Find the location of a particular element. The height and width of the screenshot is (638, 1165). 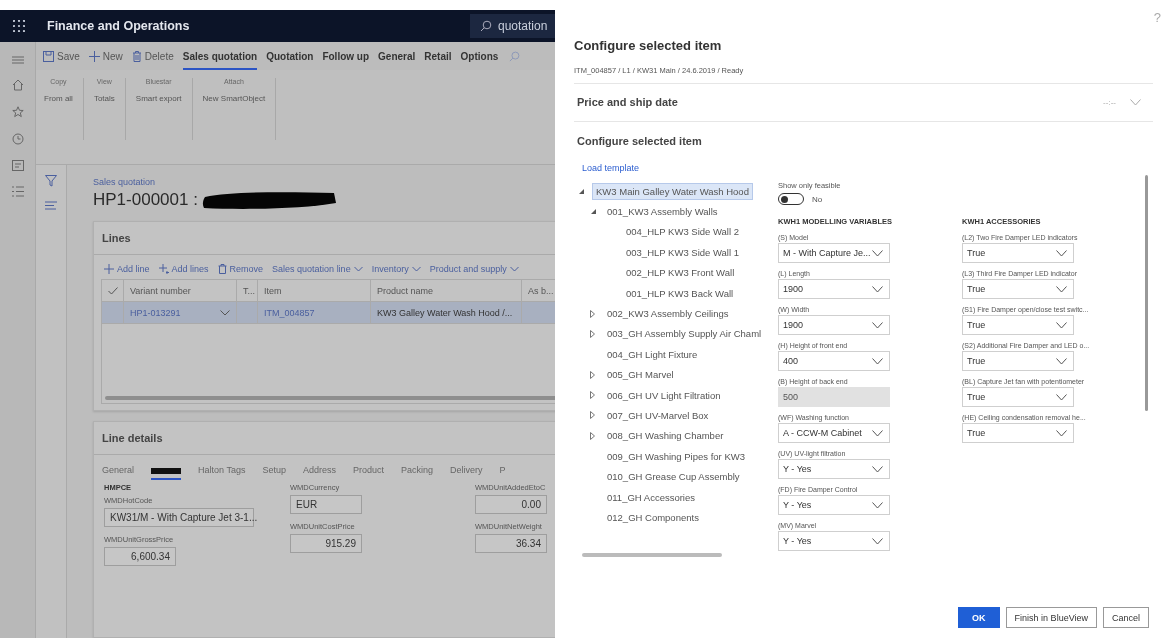

price-value: --:-- is located at coordinates (1109, 102).